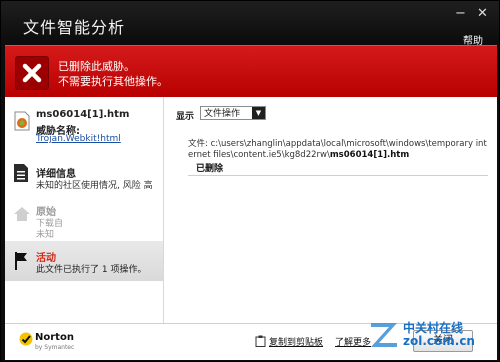 Image resolution: width=500 pixels, height=362 pixels. I want to click on alert-banner: 已删除此威胁。 不需要执行其他操作。, so click(251, 71).